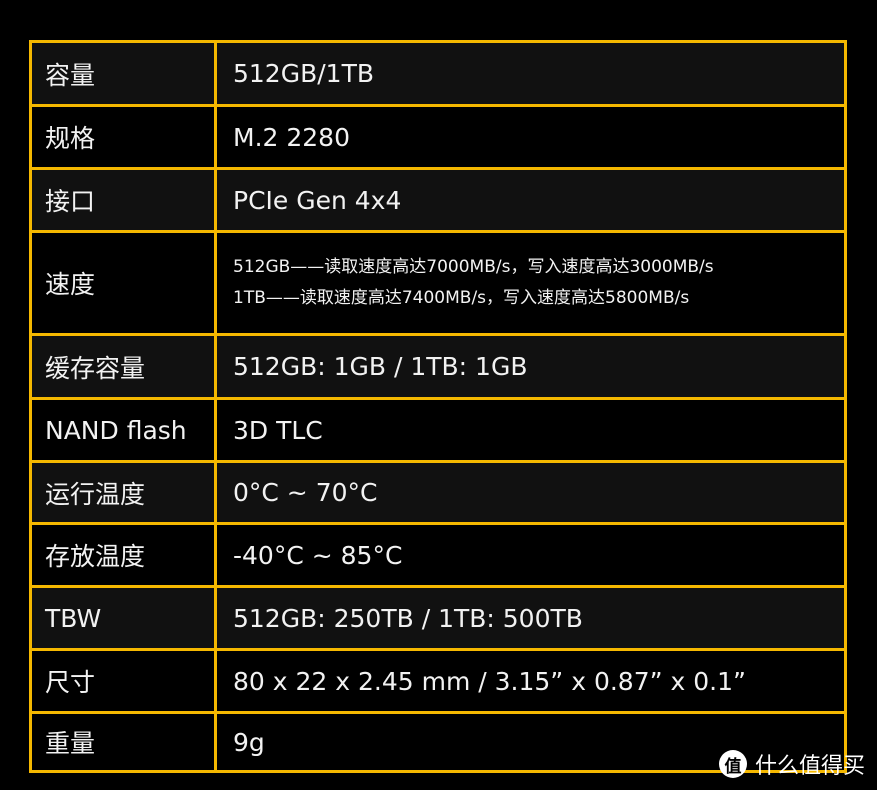 This screenshot has width=877, height=790. I want to click on spec-label: NAND flash, so click(124, 430).